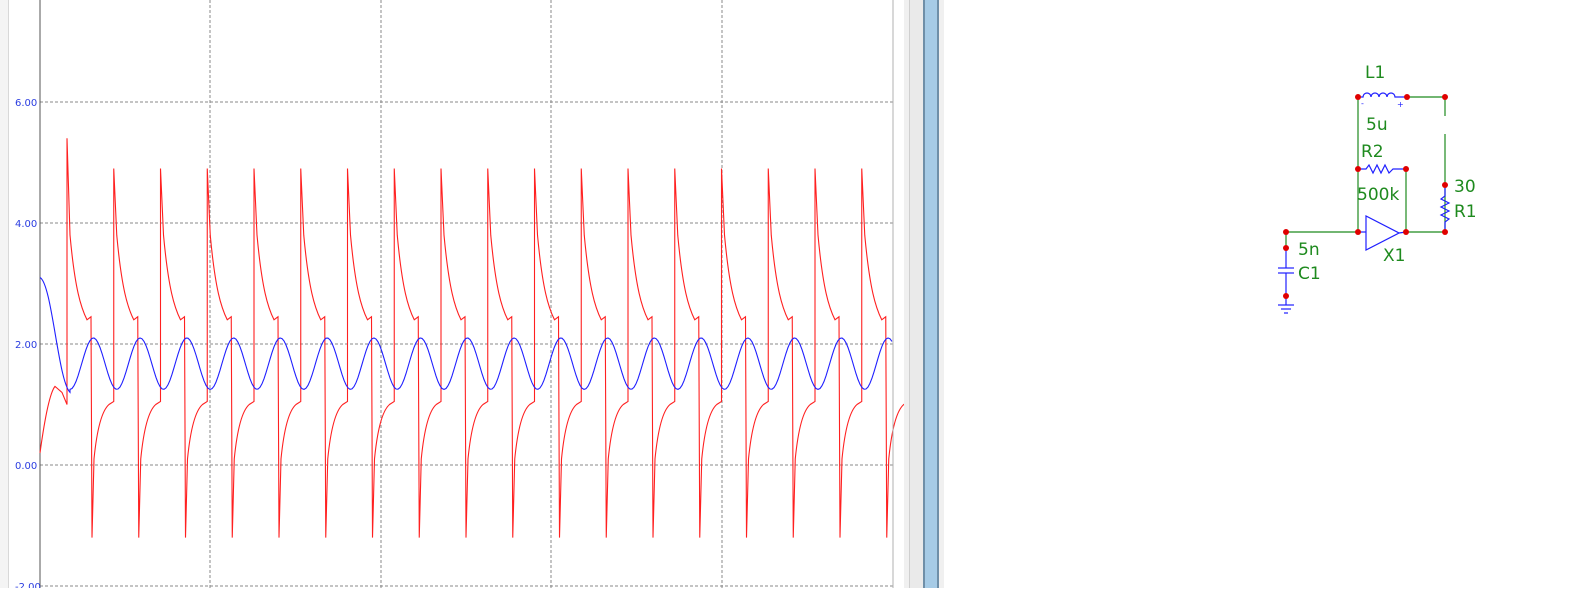  Describe the element at coordinates (1382, 169) in the screenshot. I see `resistor-r2-icon` at that location.